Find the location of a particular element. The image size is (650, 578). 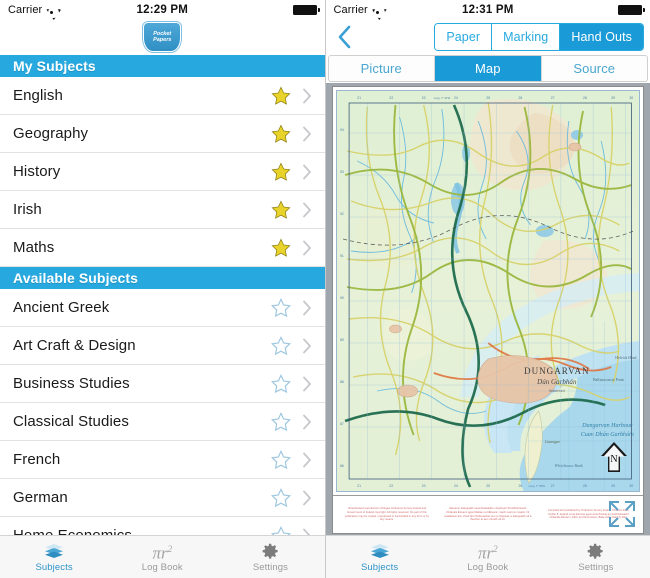

subject-label: History is located at coordinates (37, 171).